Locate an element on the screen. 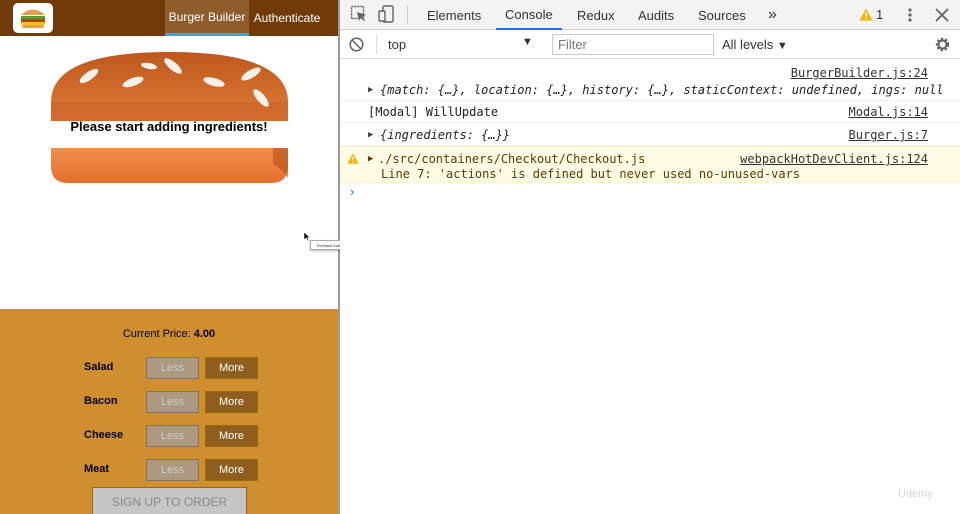 The width and height of the screenshot is (960, 514). control-meat: Meat Less More is located at coordinates (169, 470).